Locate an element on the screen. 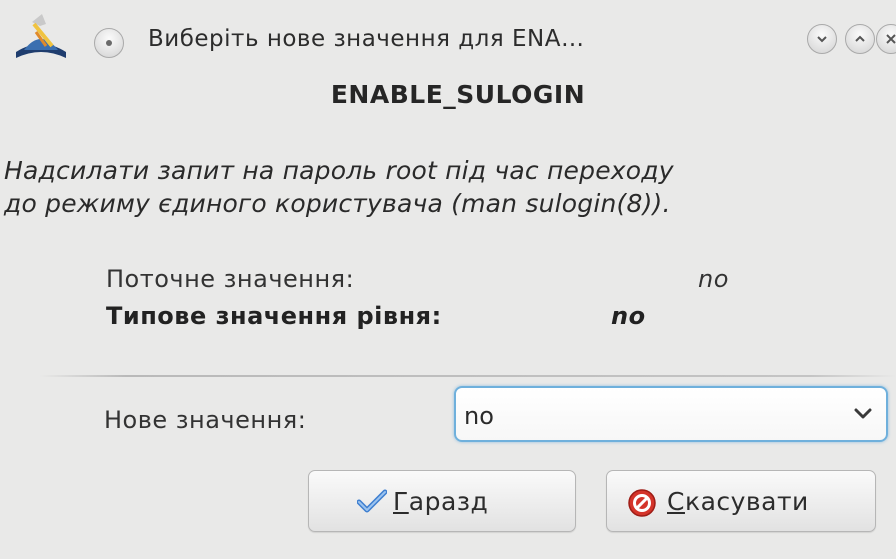  cancel-button: Скасувати is located at coordinates (741, 501).